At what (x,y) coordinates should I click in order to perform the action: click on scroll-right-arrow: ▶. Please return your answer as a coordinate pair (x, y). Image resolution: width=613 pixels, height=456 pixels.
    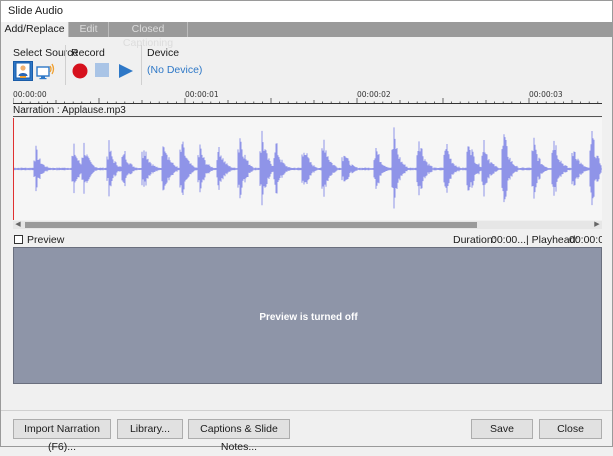
    Looking at the image, I should click on (597, 225).